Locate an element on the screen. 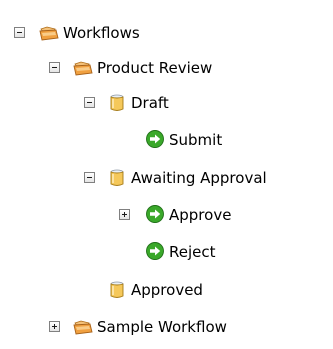 The width and height of the screenshot is (333, 349). tree-node-label: Sample Workflow is located at coordinates (162, 327).